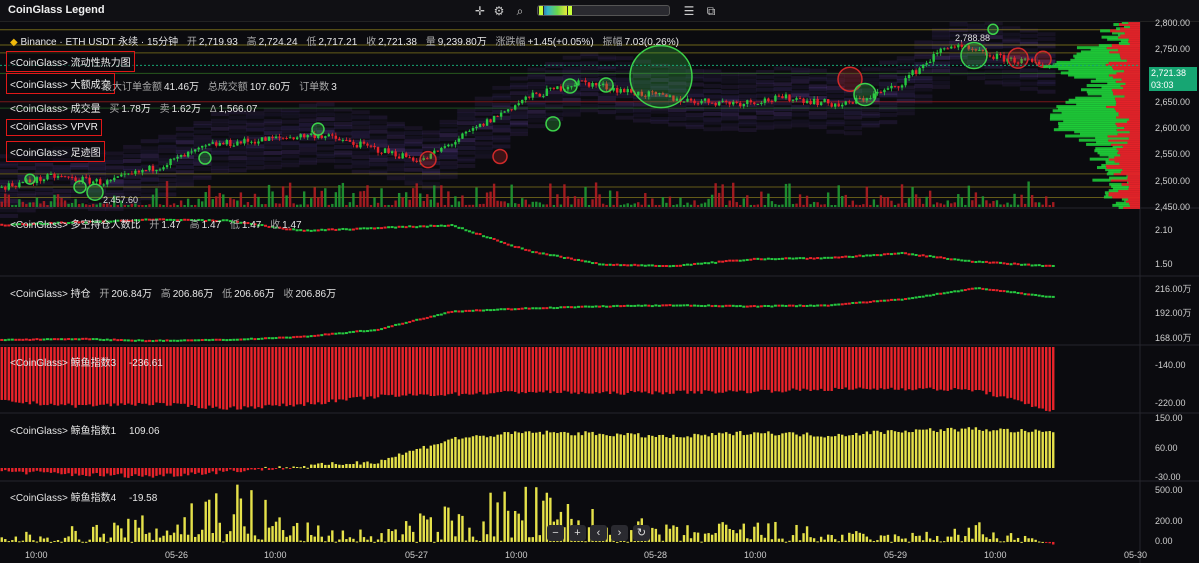 This screenshot has height=563, width=1199. What do you see at coordinates (603, 10) in the screenshot?
I see `heatmap-range-slider` at bounding box center [603, 10].